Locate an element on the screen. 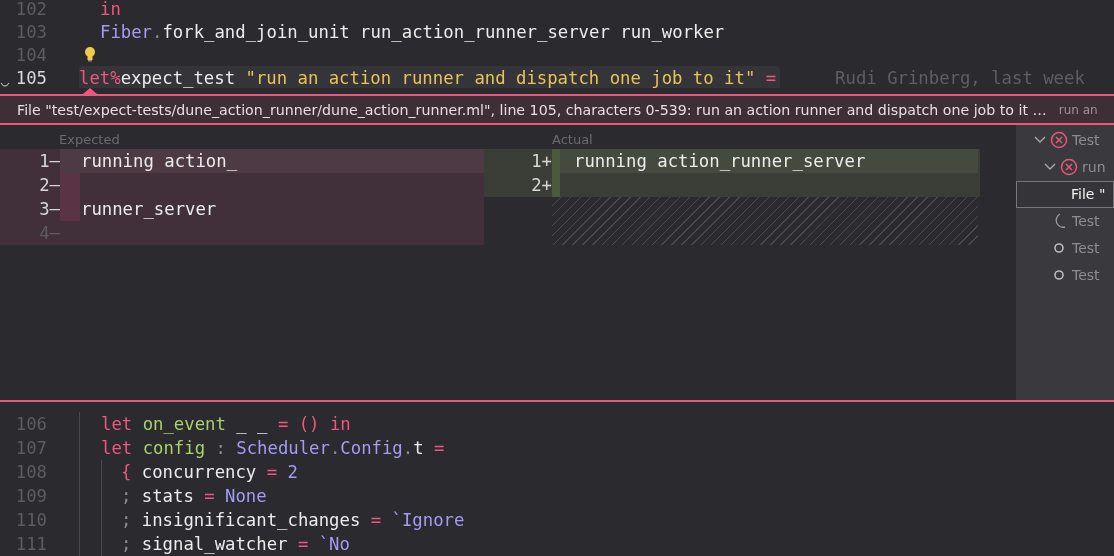  error-hint: run an is located at coordinates (1078, 109).